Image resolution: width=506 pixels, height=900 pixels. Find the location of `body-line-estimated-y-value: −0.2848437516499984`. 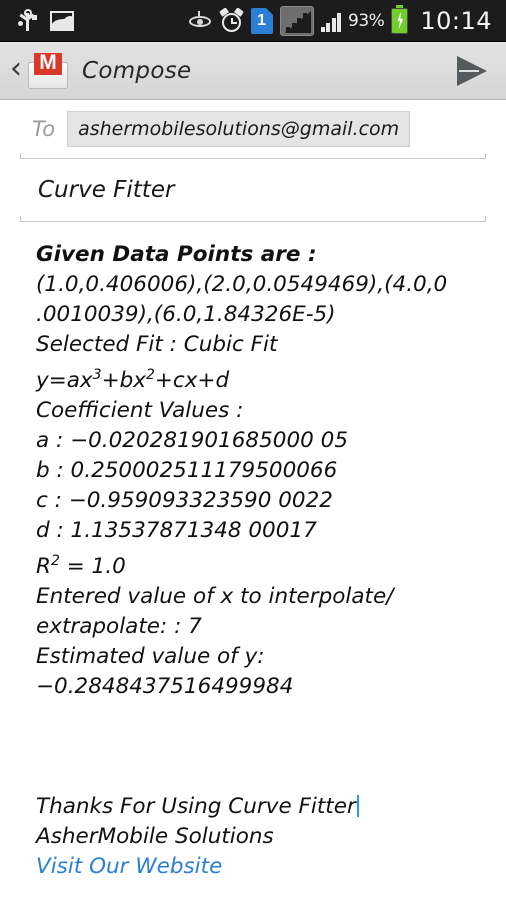

body-line-estimated-y-value: −0.2848437516499984 is located at coordinates (165, 687).